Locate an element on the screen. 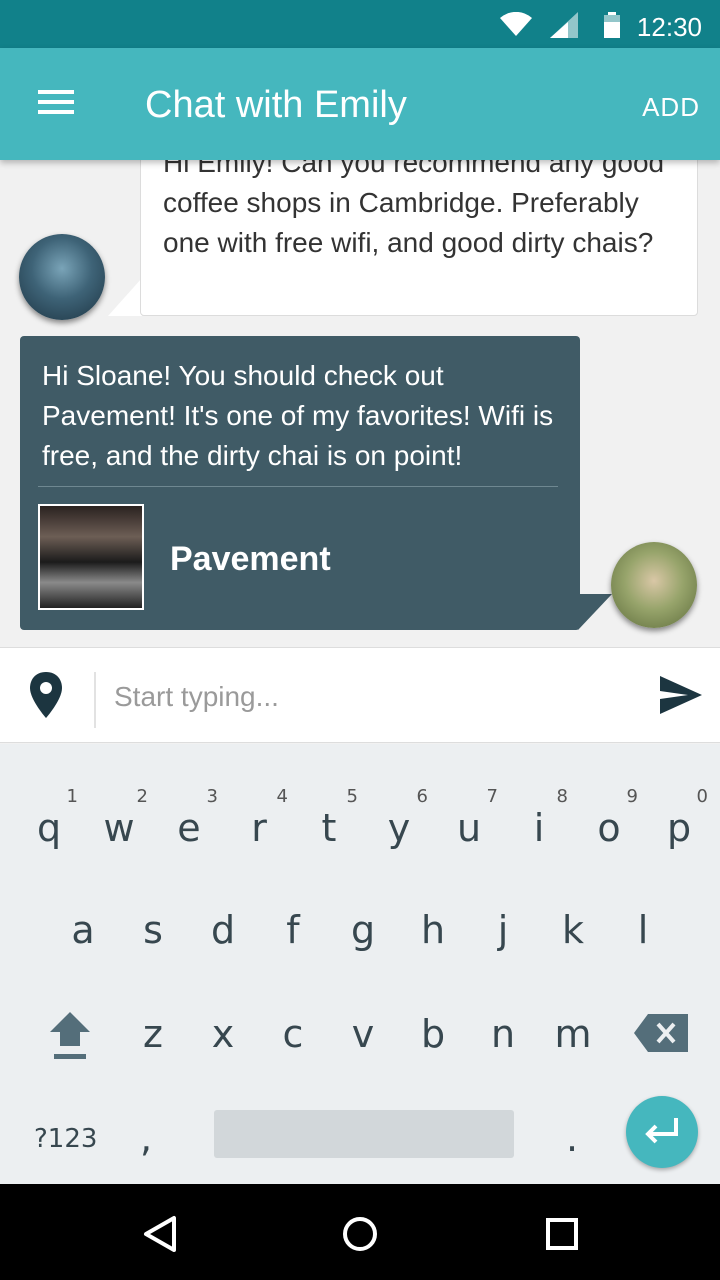 The image size is (720, 1280). bubble-divider is located at coordinates (298, 486).